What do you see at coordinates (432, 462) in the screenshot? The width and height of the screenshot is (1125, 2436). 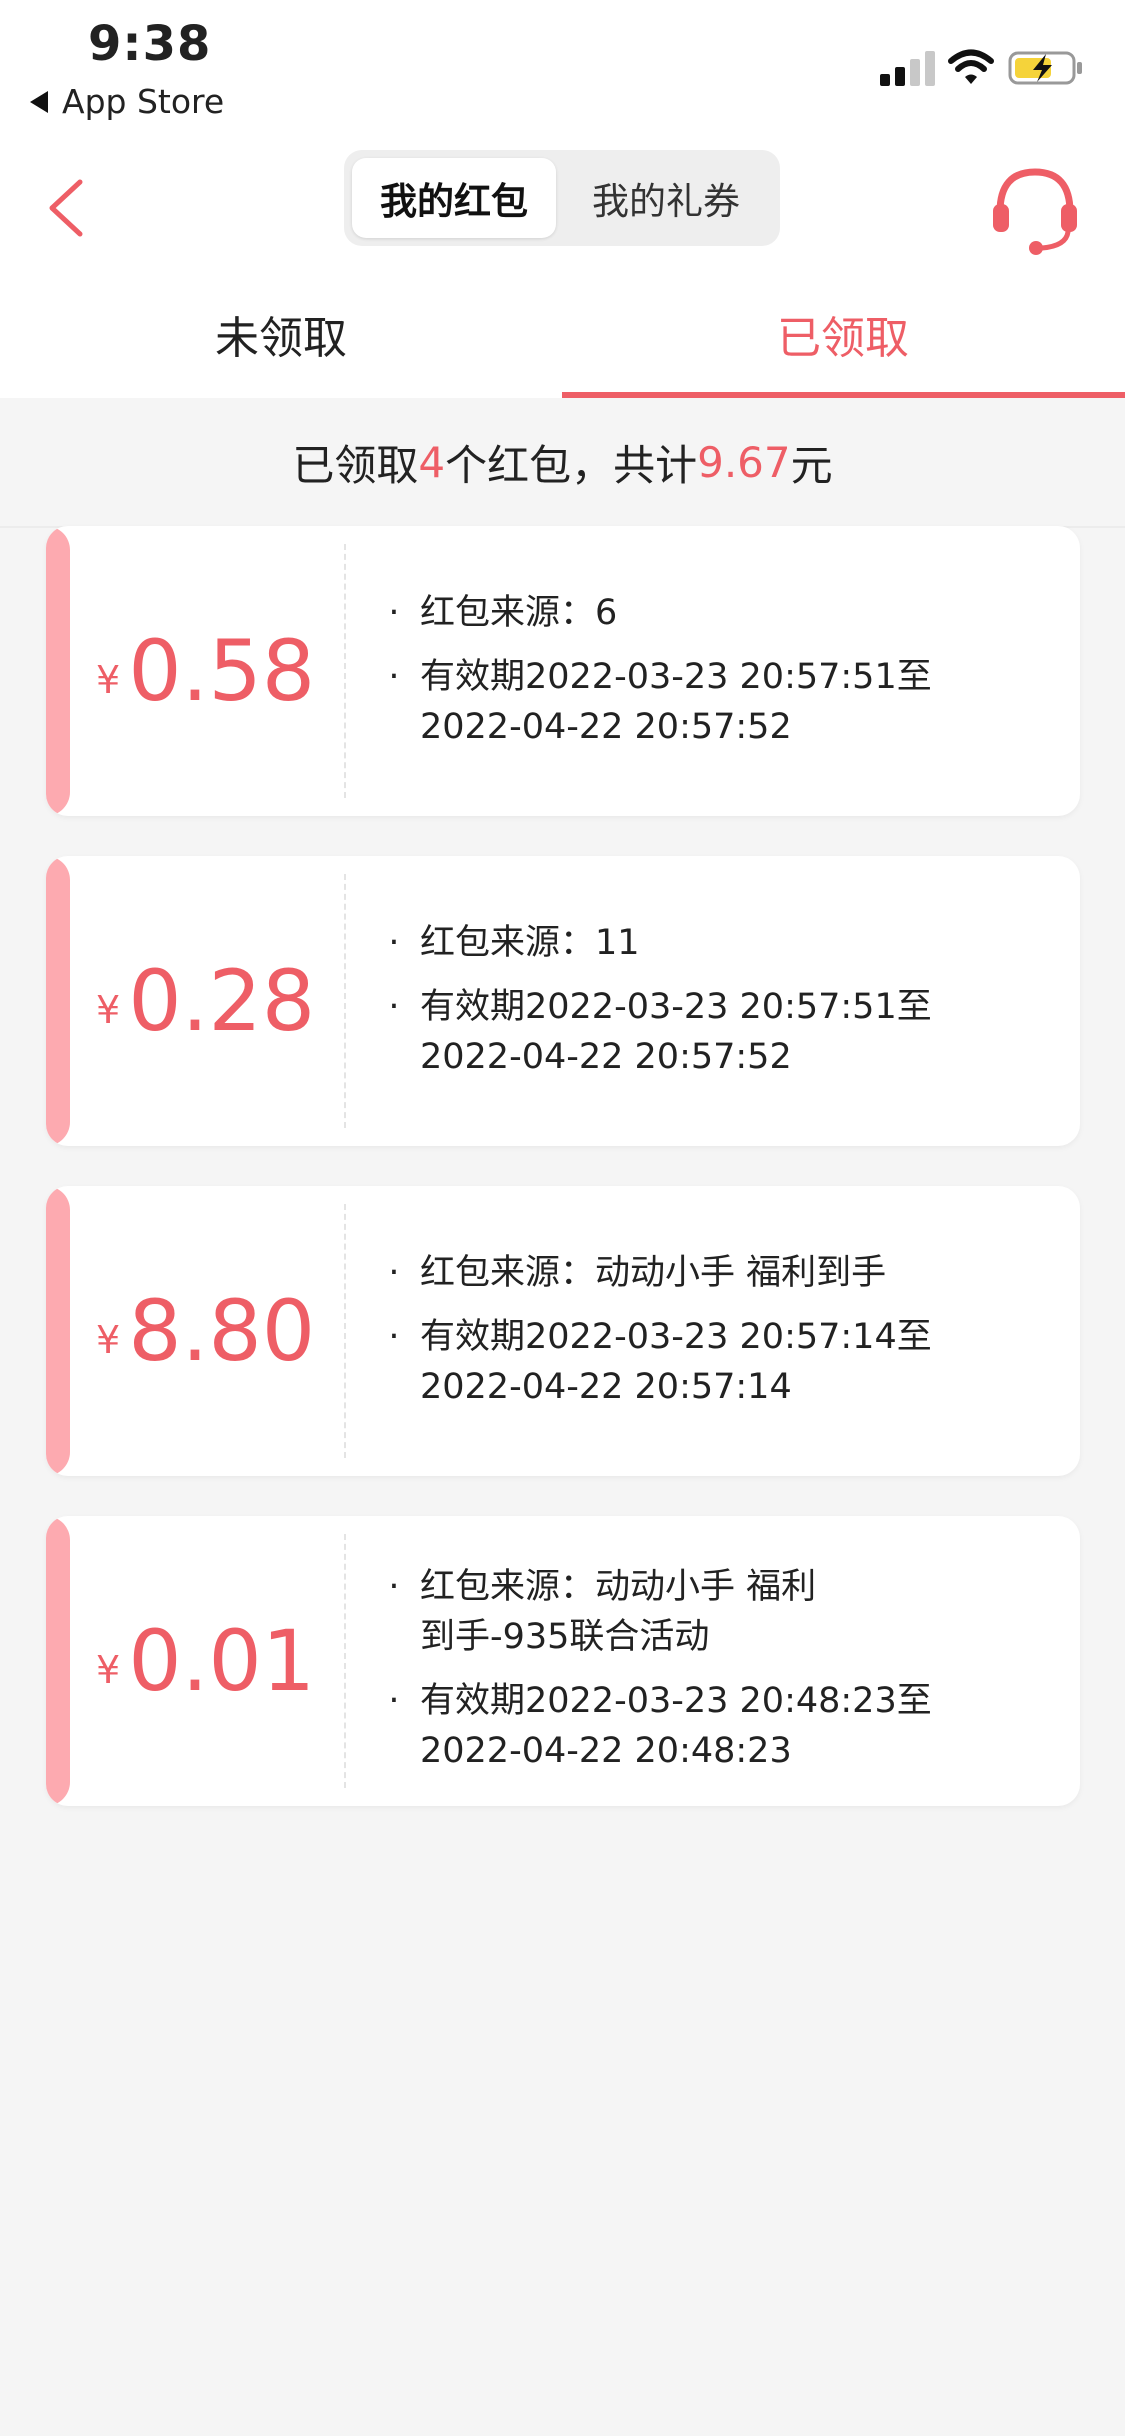 I see `summary-count: 4` at bounding box center [432, 462].